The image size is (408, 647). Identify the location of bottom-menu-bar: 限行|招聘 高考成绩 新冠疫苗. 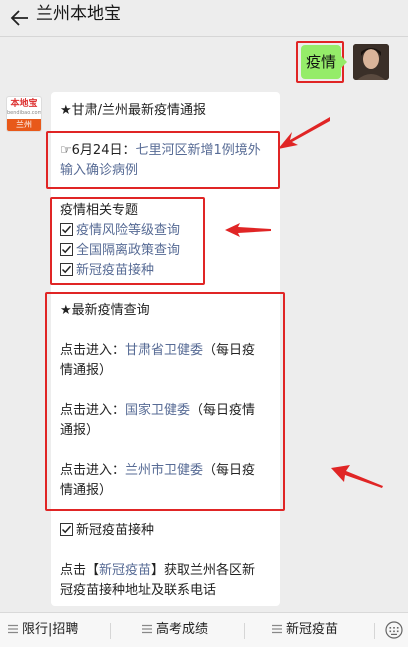
(204, 629).